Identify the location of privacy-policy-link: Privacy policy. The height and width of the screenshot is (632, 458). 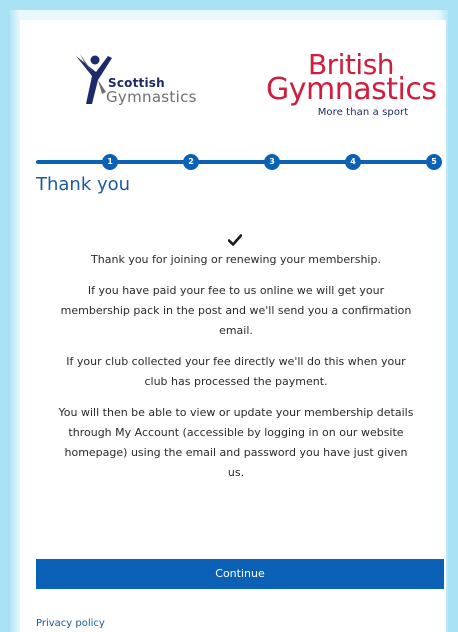
(70, 623).